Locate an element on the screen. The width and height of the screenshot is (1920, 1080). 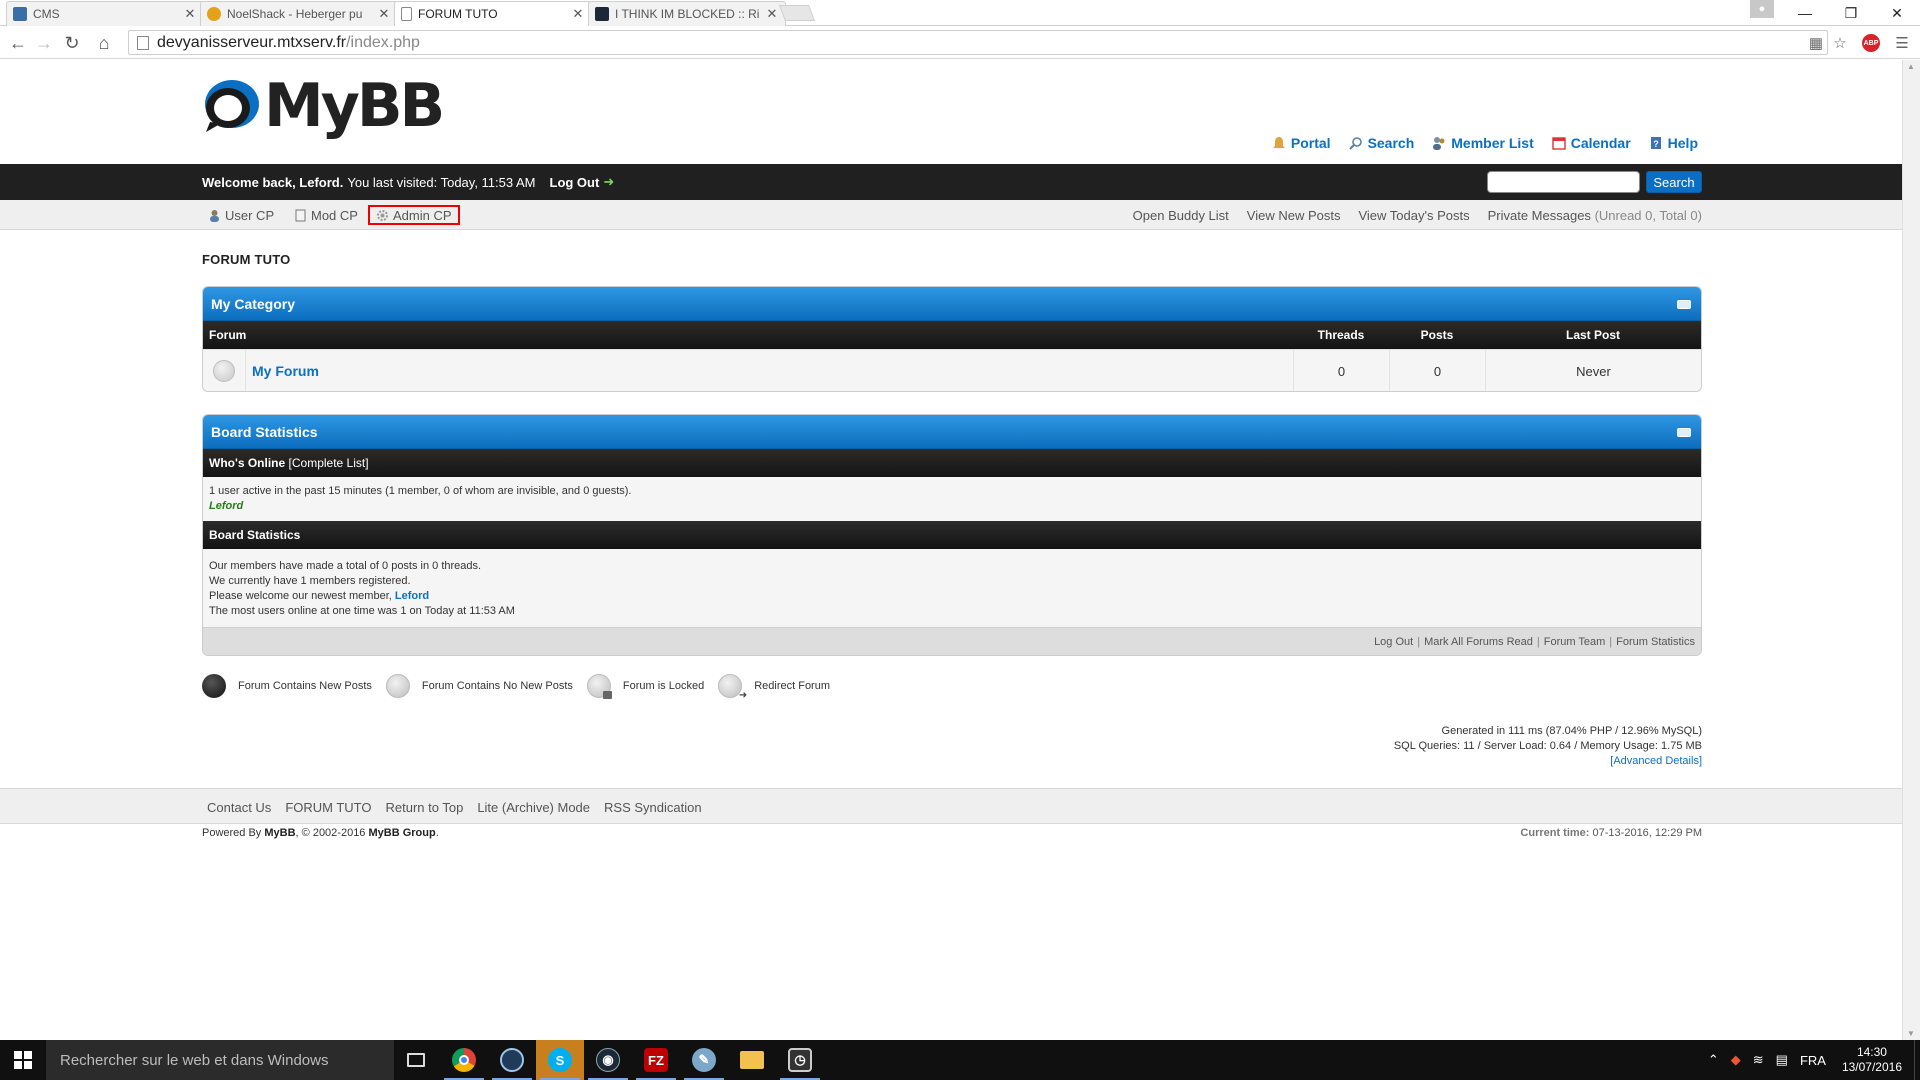
task-view-icon is located at coordinates (416, 1060).